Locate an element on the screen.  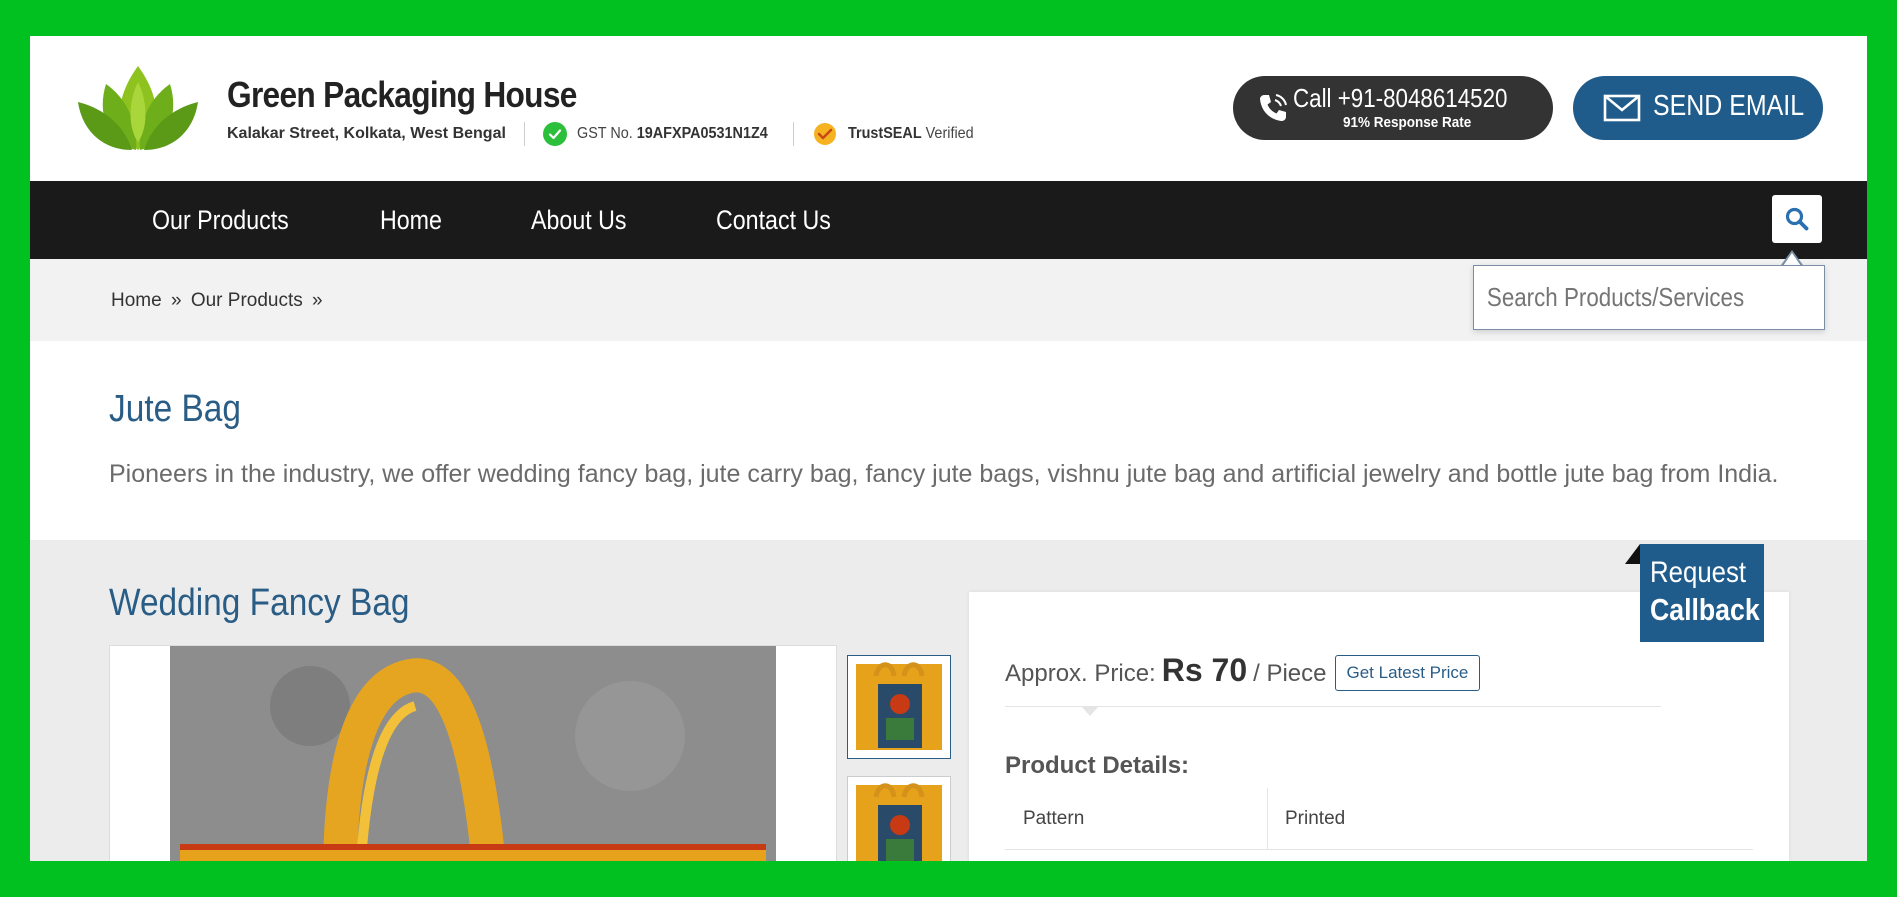
breadcrumb: Home » Our Products » is located at coordinates (219, 301).